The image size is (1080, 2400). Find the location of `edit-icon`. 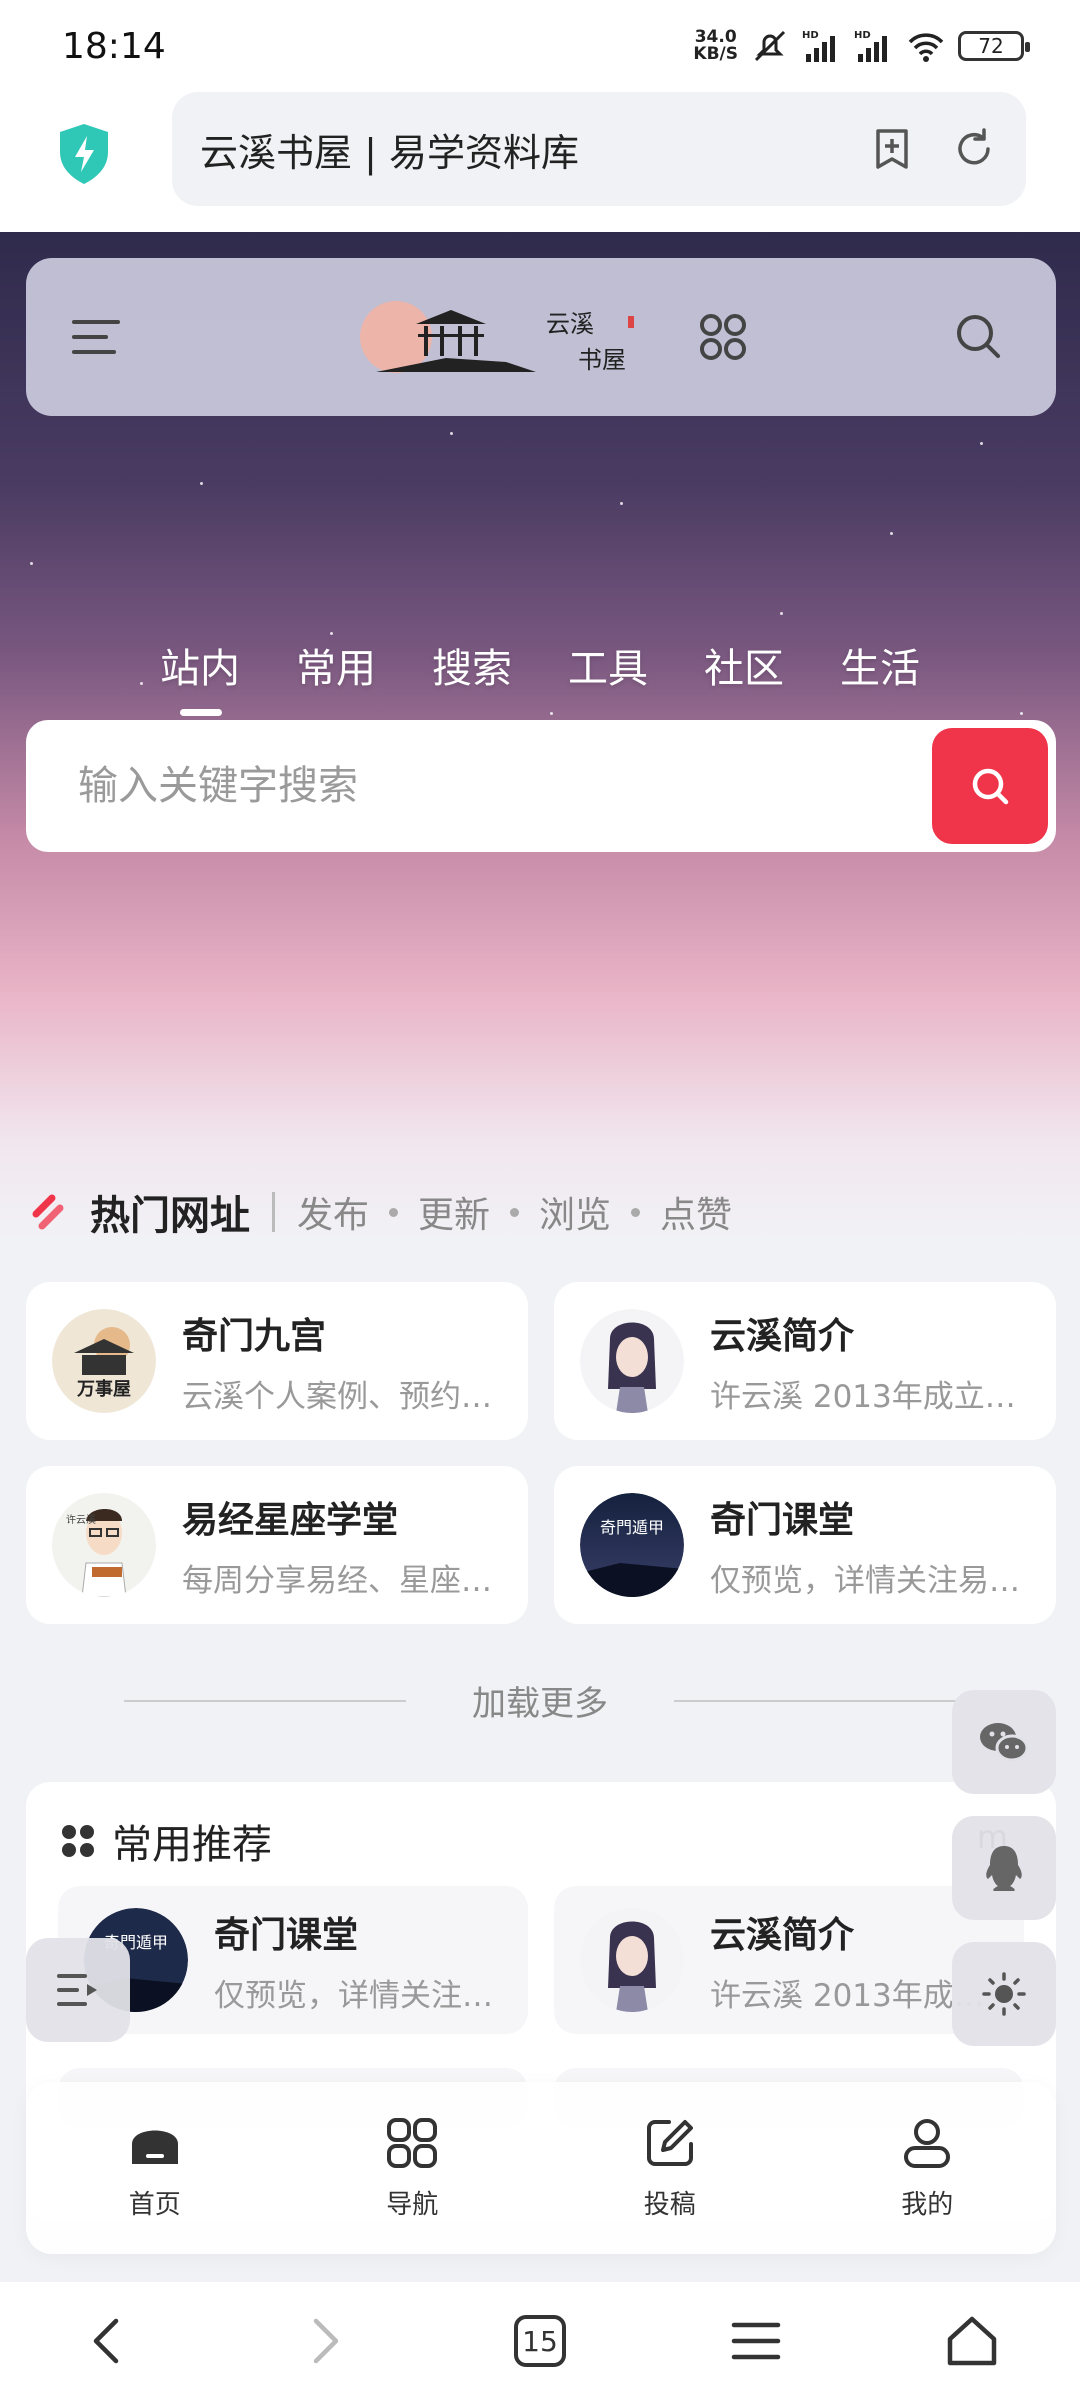

edit-icon is located at coordinates (669, 2142).